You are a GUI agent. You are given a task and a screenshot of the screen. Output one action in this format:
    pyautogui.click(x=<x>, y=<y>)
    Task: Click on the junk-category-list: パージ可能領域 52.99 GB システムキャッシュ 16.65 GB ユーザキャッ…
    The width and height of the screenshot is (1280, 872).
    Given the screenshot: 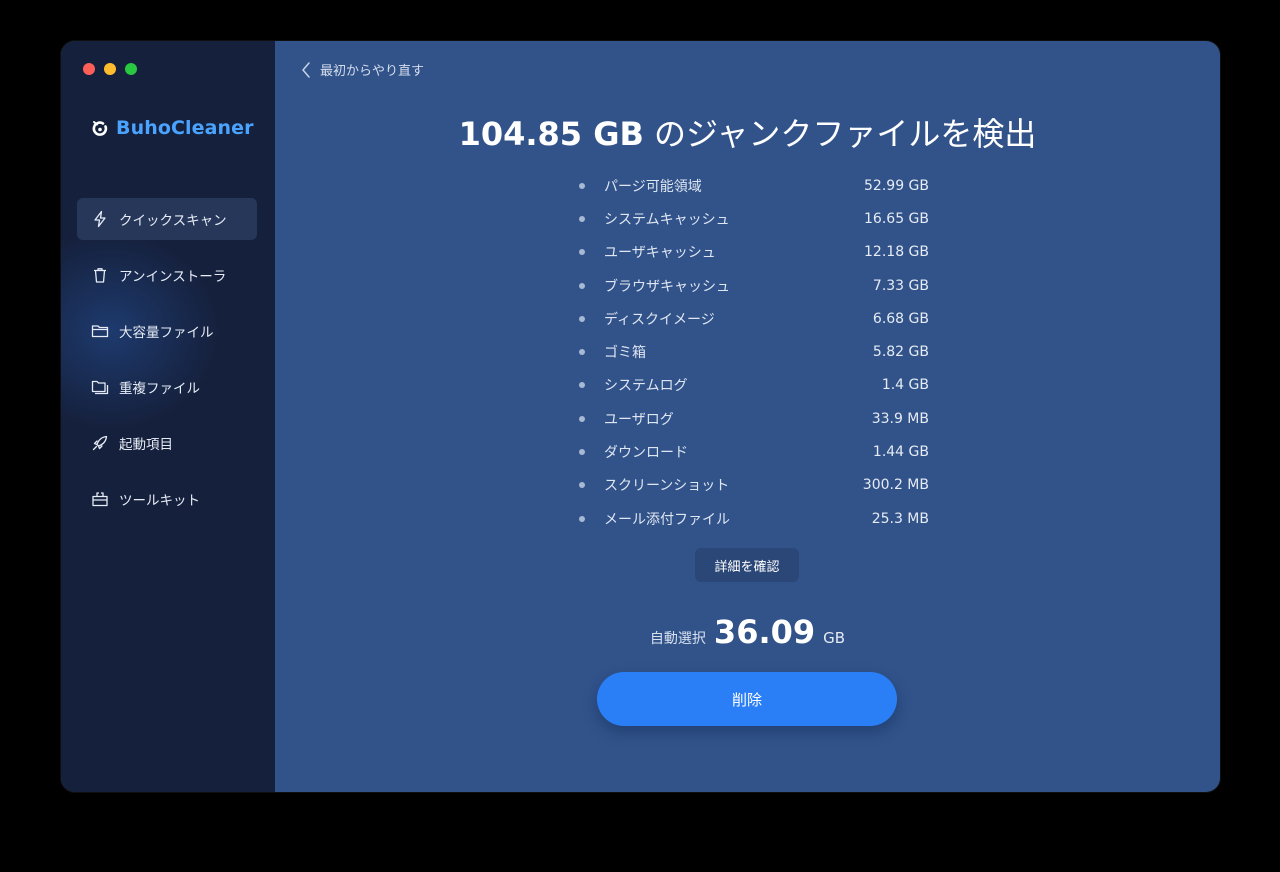 What is the action you would take?
    pyautogui.click(x=754, y=352)
    